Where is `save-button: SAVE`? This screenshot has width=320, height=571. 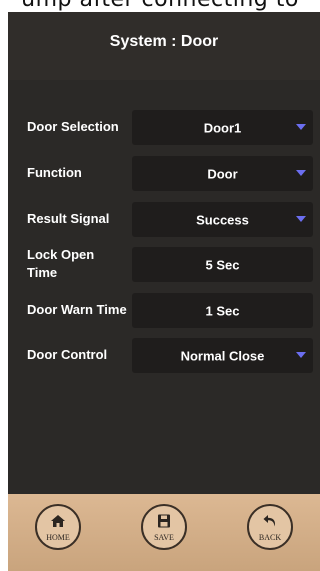 save-button: SAVE is located at coordinates (164, 527).